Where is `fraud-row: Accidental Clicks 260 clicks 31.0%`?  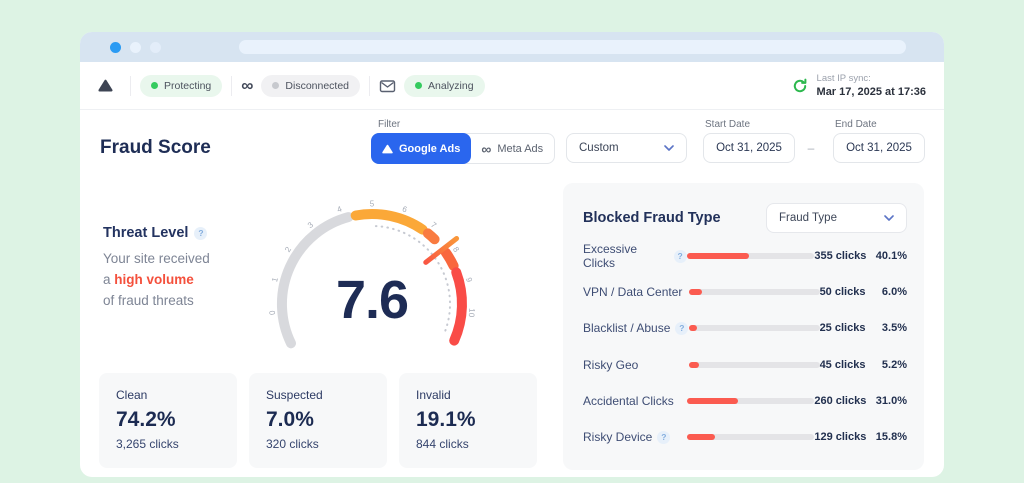
fraud-row: Accidental Clicks 260 clicks 31.0% is located at coordinates (745, 401).